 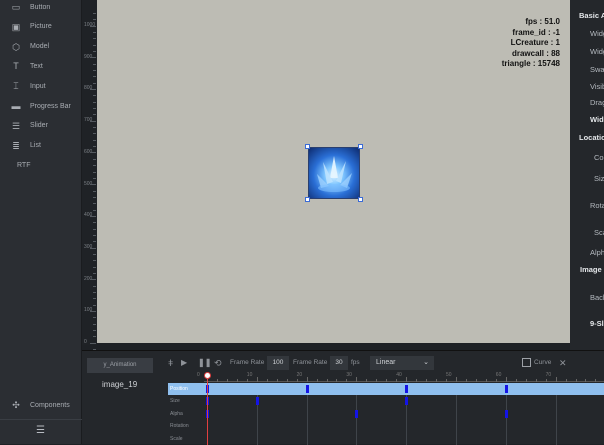 What do you see at coordinates (207, 375) in the screenshot?
I see `playhead-handle` at bounding box center [207, 375].